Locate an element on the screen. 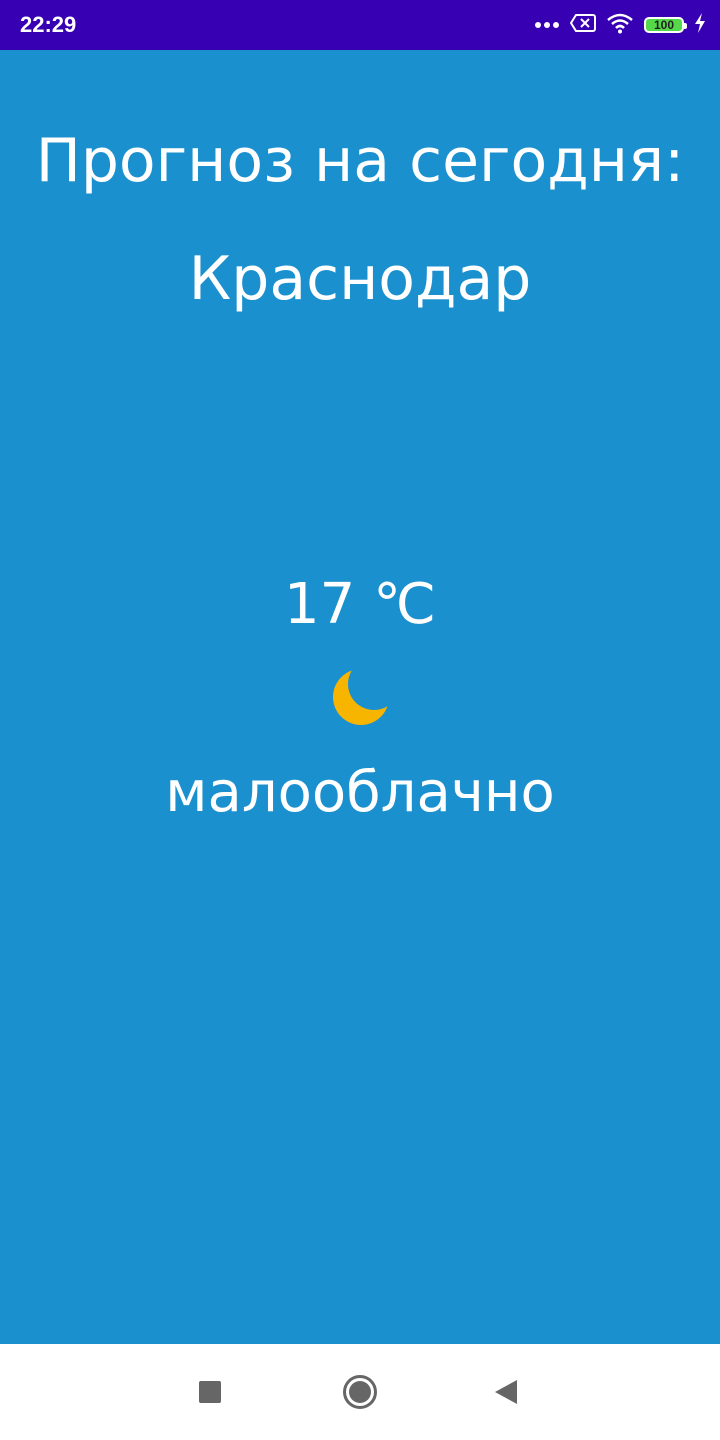  wifi-icon is located at coordinates (620, 25).